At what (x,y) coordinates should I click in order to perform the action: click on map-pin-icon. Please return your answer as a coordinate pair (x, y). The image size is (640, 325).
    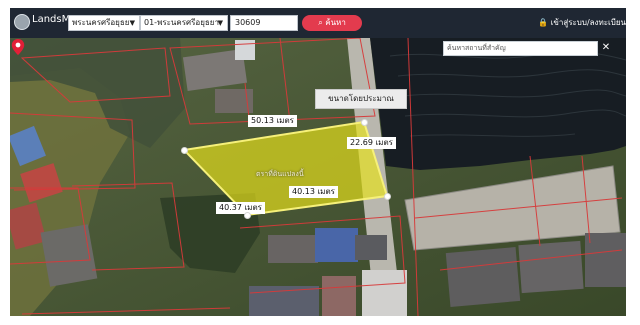
    Looking at the image, I should click on (18, 47).